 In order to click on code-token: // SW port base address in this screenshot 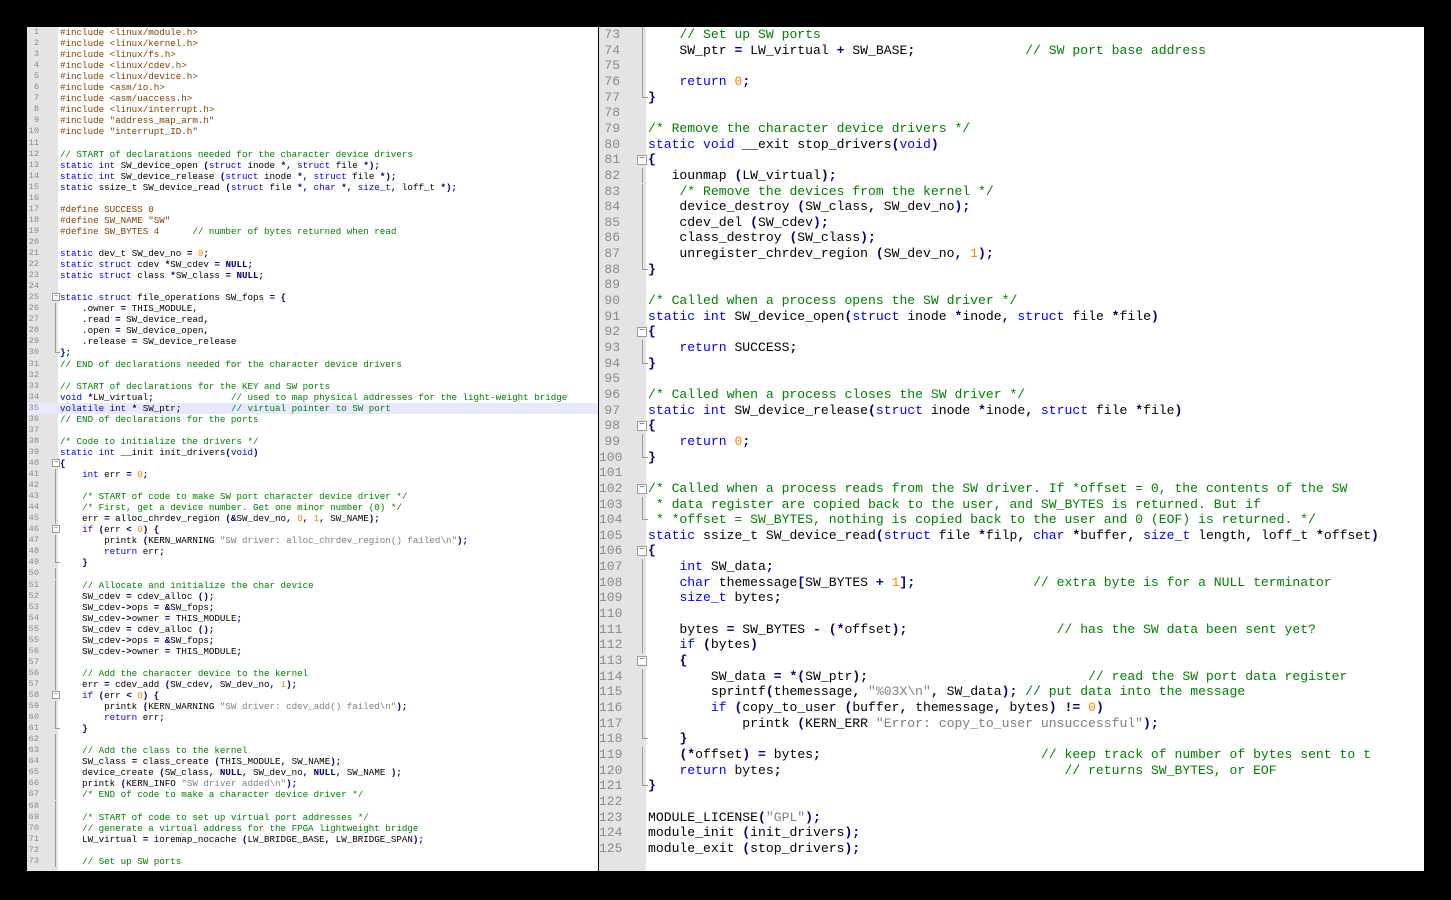, I will do `click(1115, 50)`.